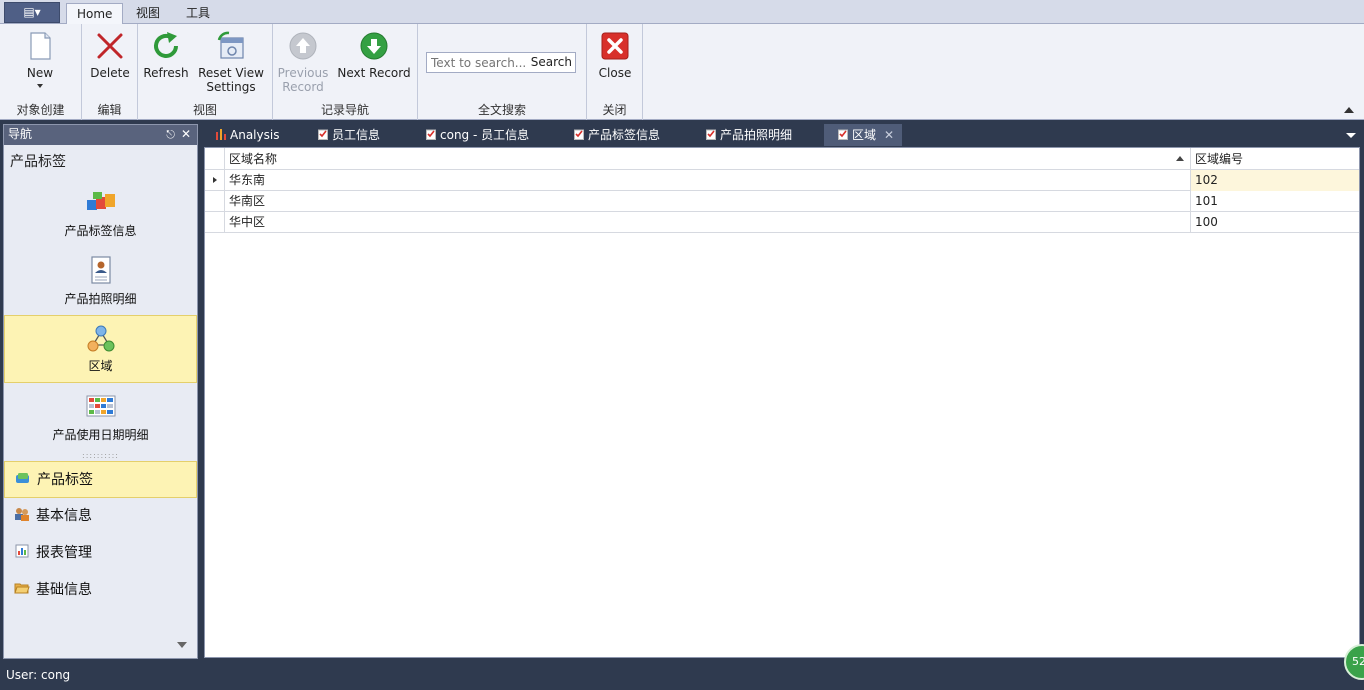 The height and width of the screenshot is (690, 1364). I want to click on doc-tab-analysis: Analysis, so click(246, 135).